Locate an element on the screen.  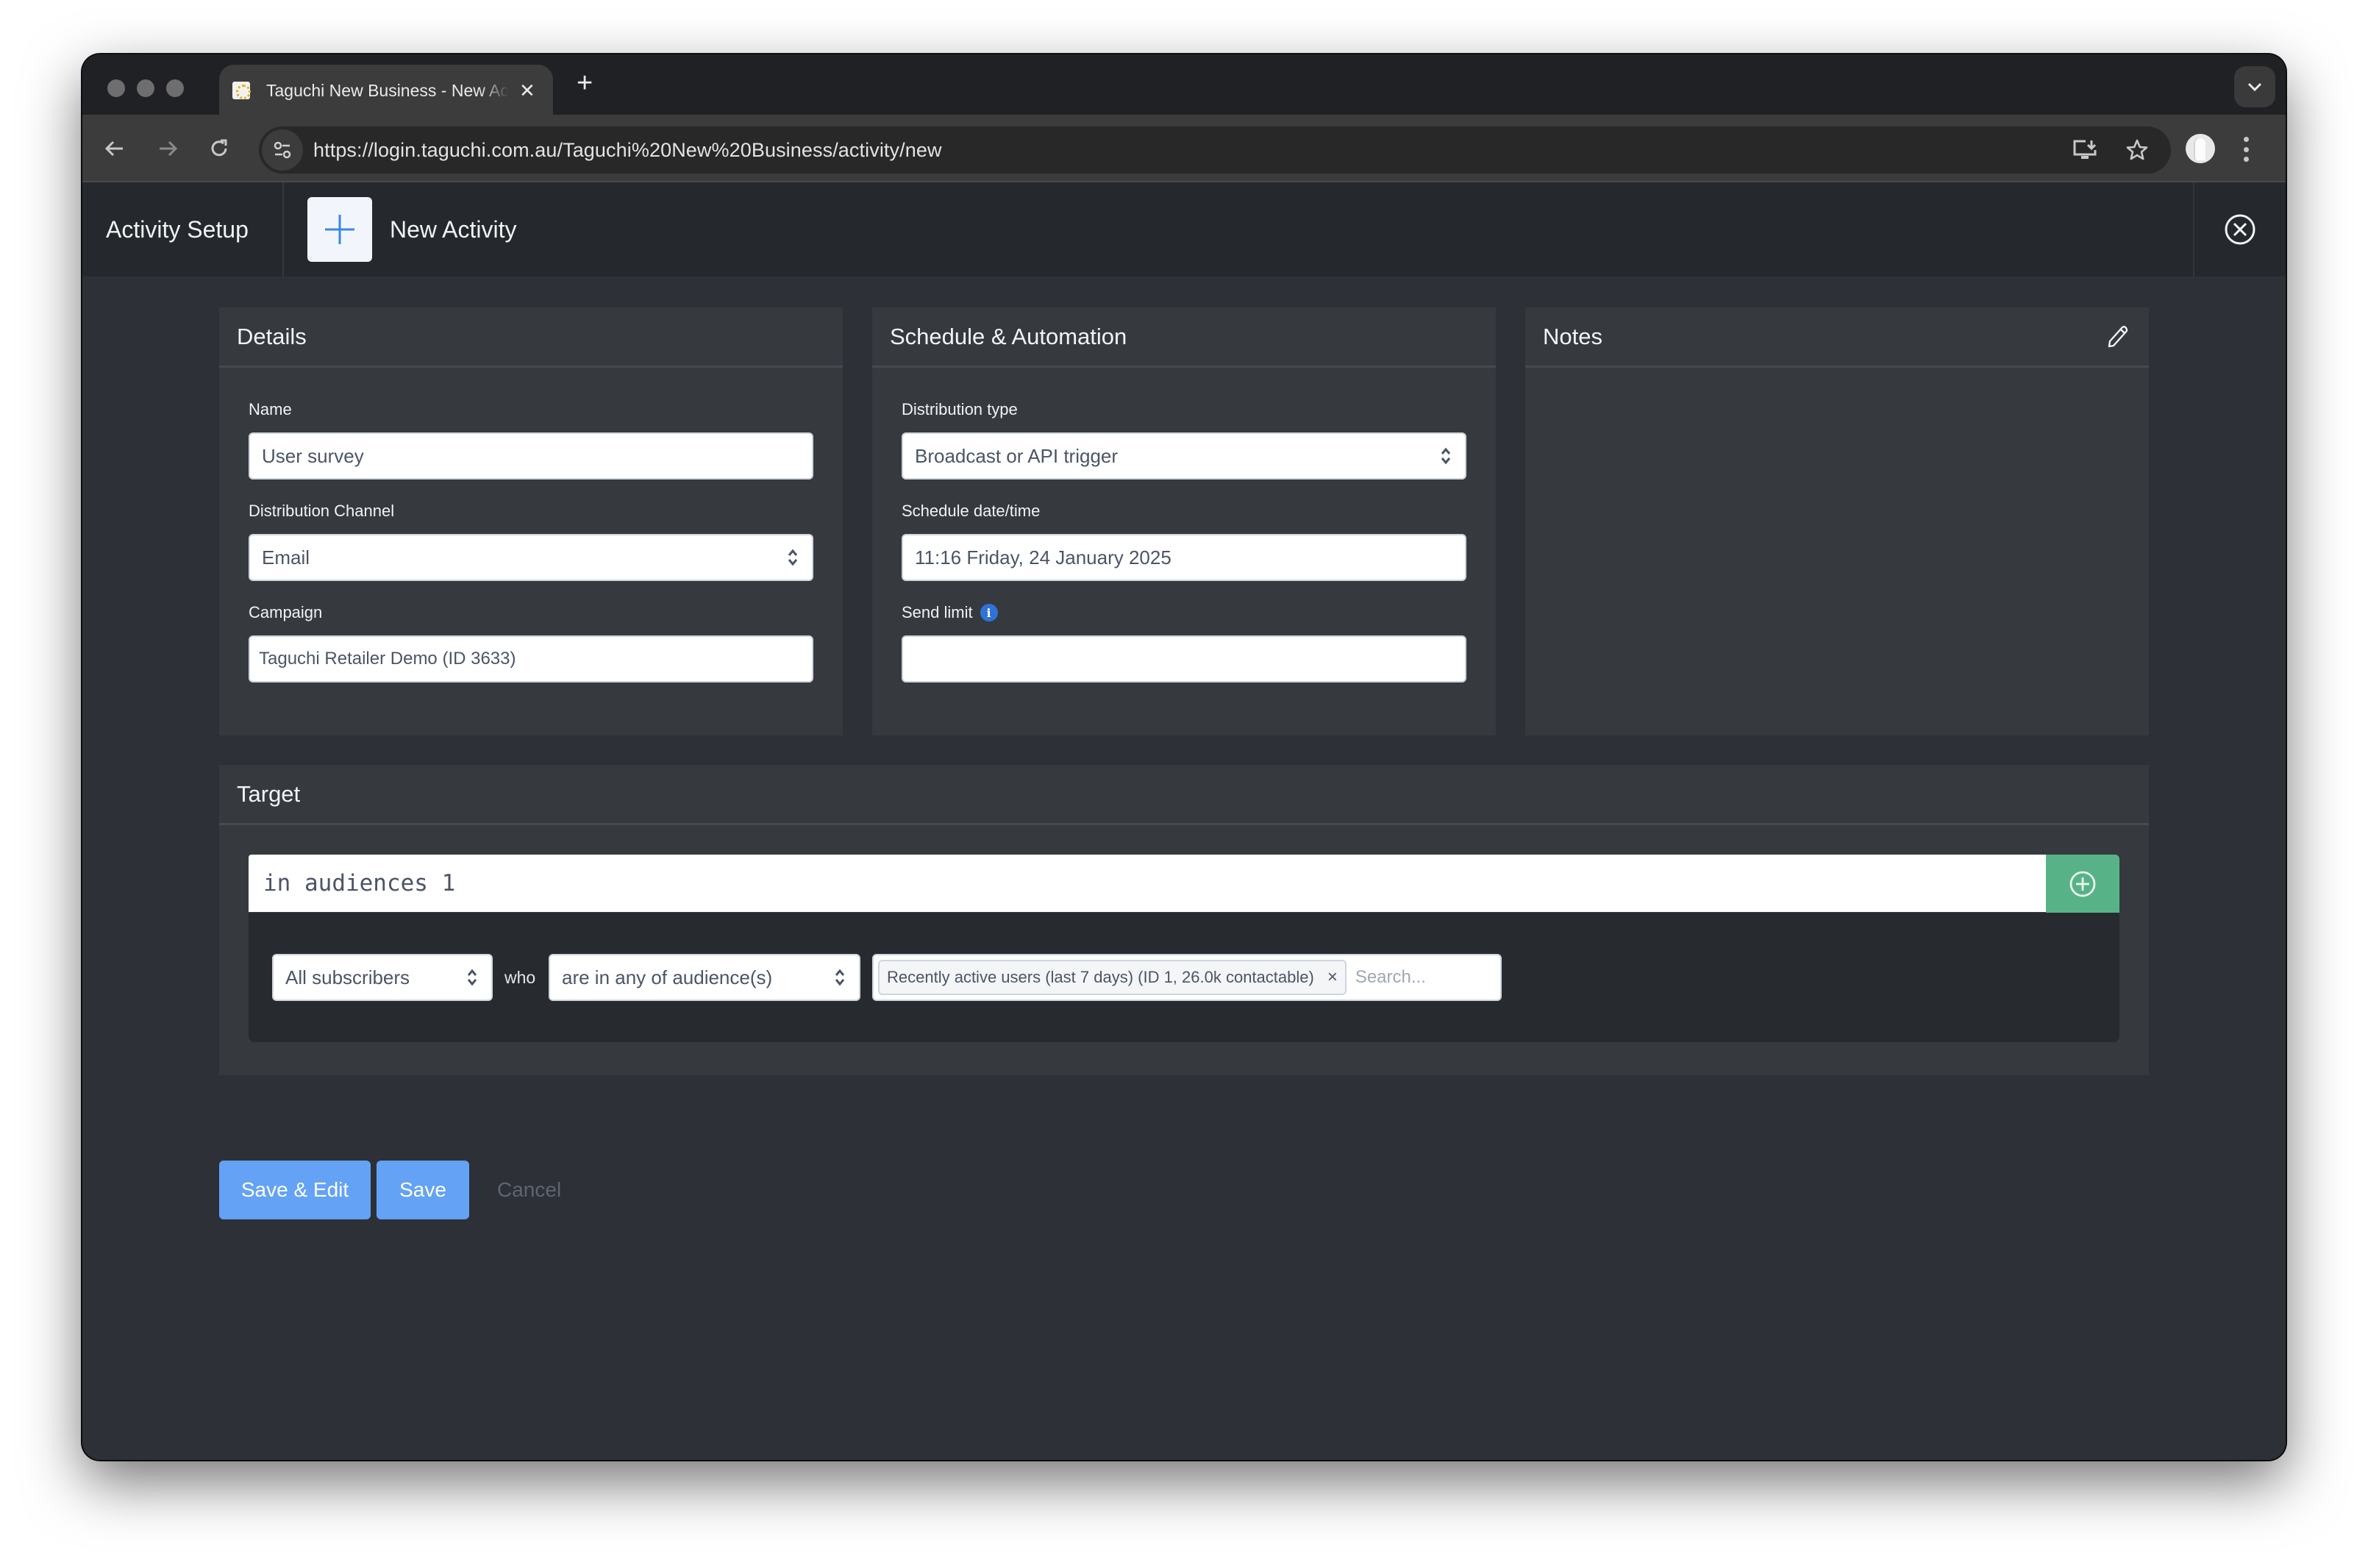
tab-search-button is located at coordinates (2255, 86).